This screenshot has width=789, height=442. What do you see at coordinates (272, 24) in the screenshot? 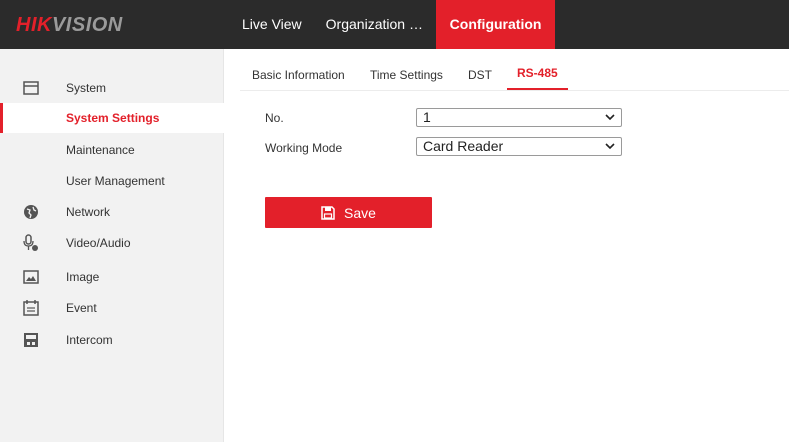
I see `nav-live-view: Live View` at bounding box center [272, 24].